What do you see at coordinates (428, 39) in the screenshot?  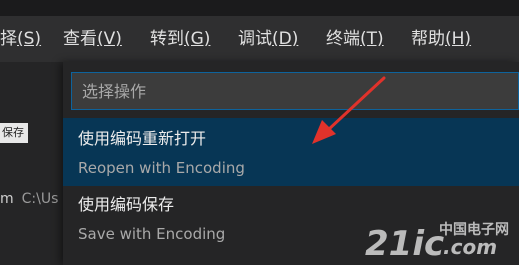 I see `menu-label: 帮助` at bounding box center [428, 39].